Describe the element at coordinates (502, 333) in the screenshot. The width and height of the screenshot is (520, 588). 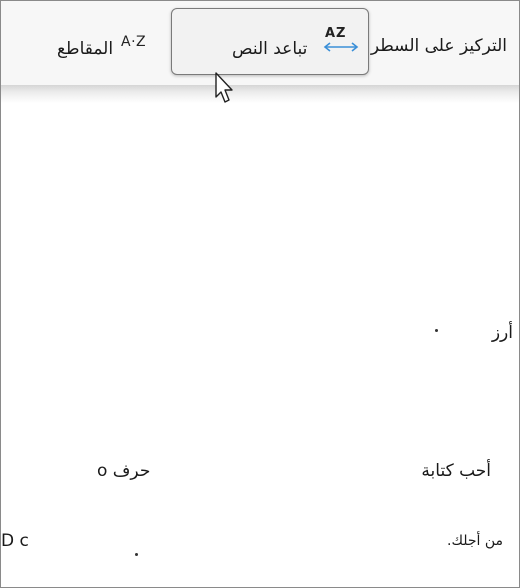
I see `word-rice: أرز` at that location.